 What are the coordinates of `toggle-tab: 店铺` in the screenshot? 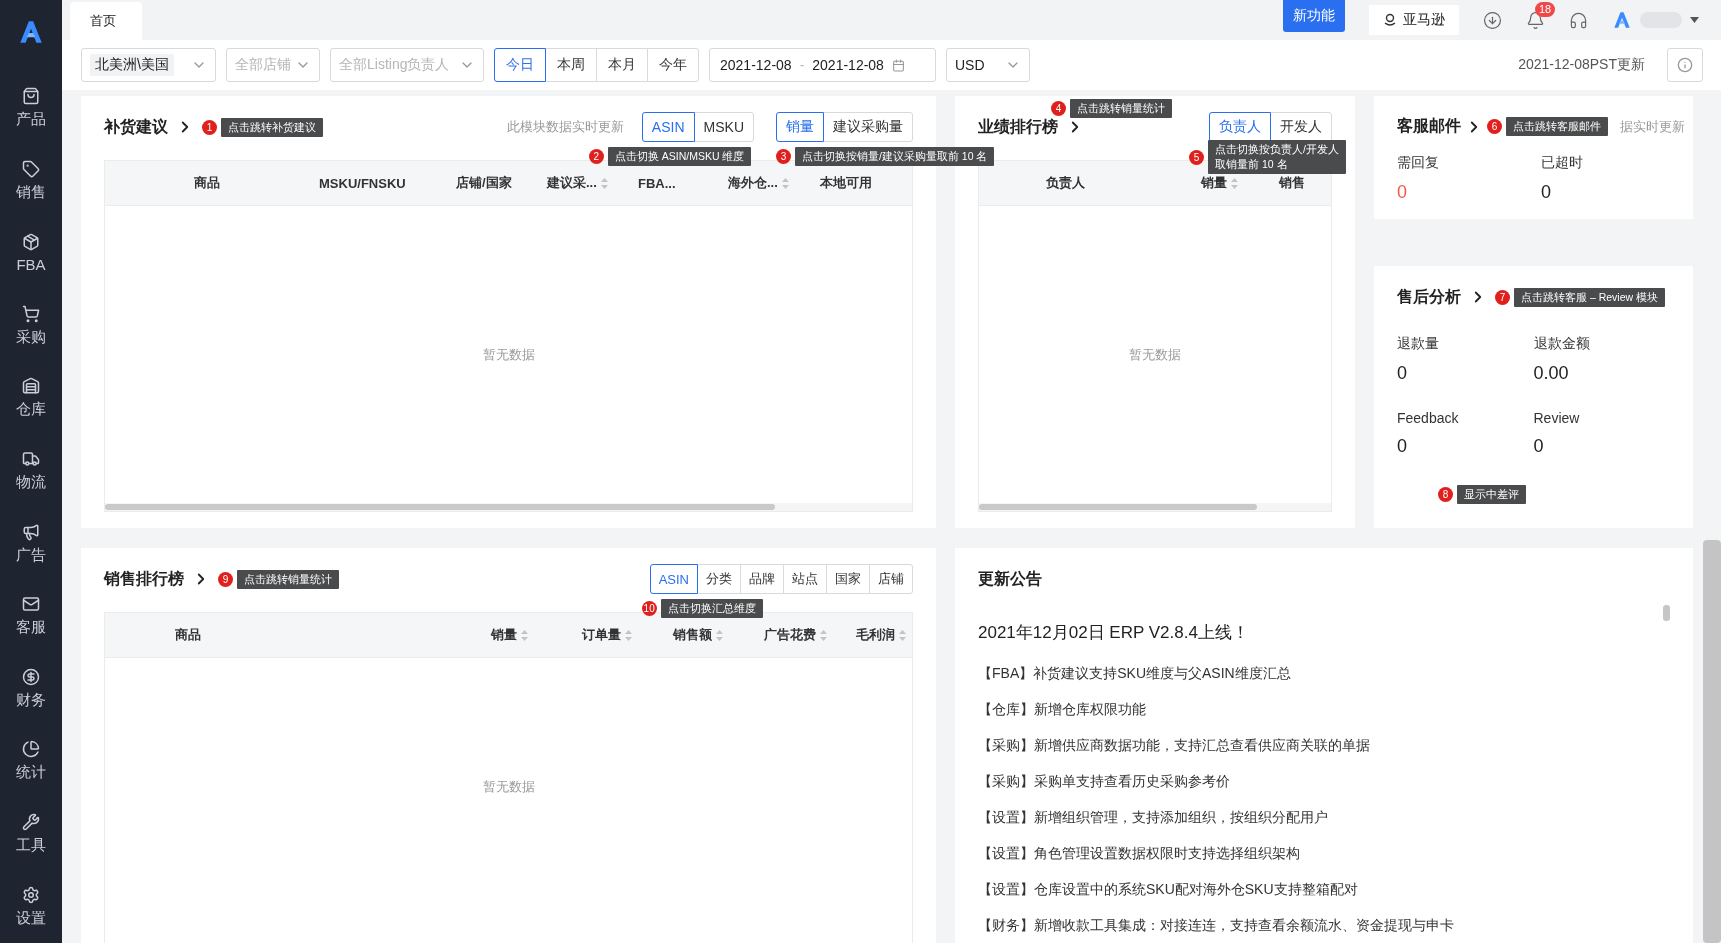 It's located at (891, 579).